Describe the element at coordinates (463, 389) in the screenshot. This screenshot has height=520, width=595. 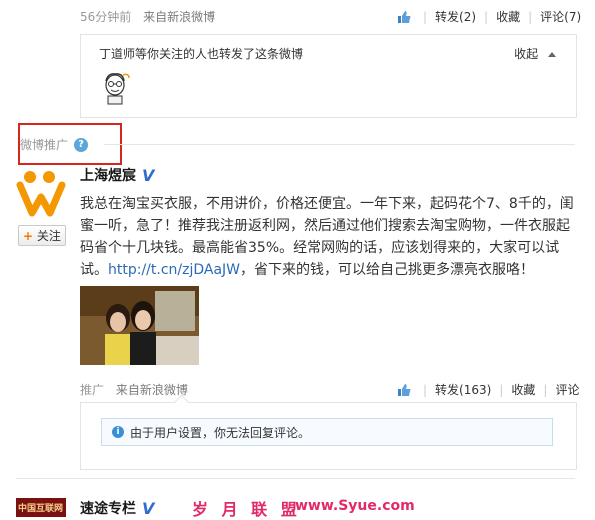
I see `forward-button: 转发(163)` at that location.